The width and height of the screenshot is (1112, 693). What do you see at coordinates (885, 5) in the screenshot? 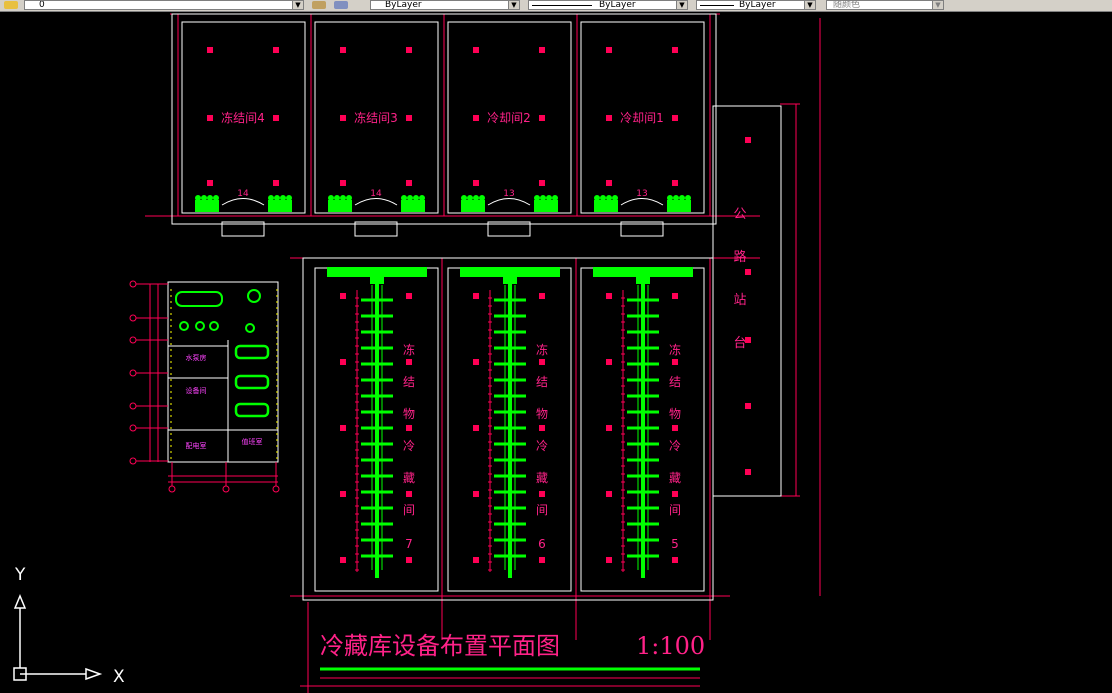
I see `plotstyle-dropdown: 随颜色 ▼` at bounding box center [885, 5].